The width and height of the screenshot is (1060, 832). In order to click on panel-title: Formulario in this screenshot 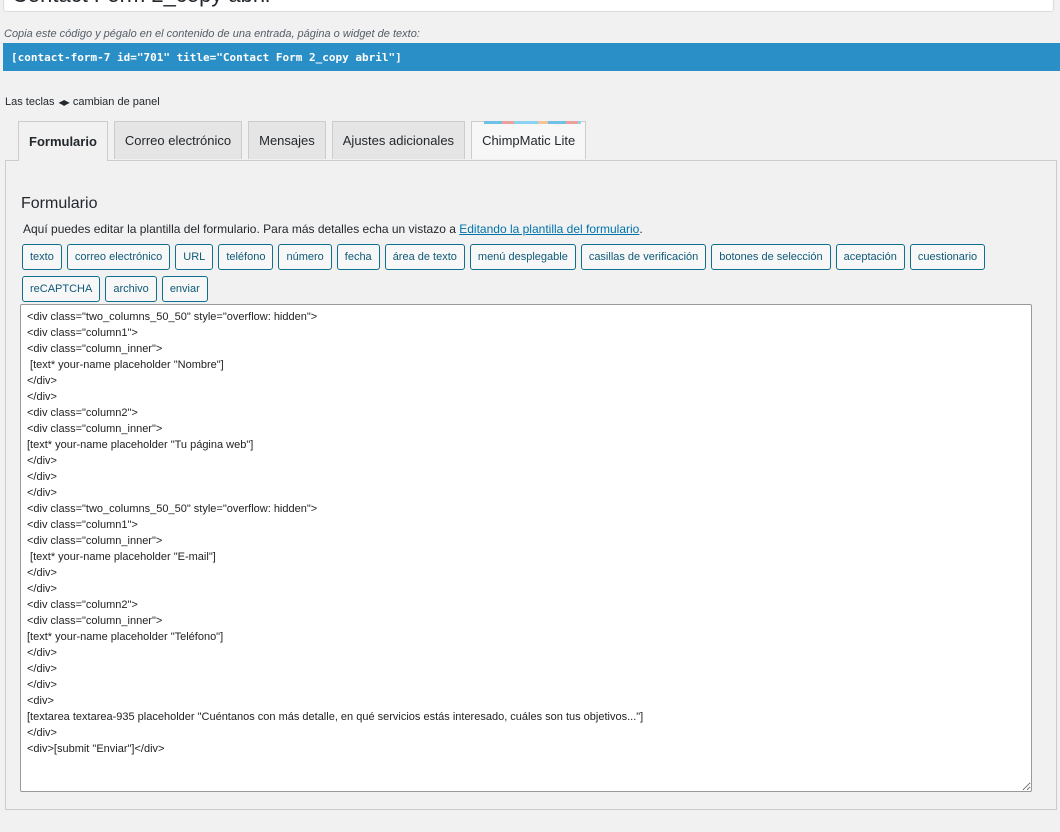, I will do `click(59, 203)`.